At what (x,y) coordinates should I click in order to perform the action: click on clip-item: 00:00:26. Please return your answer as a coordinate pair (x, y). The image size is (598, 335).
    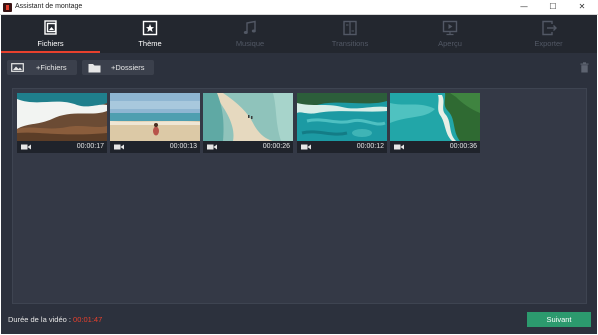
    Looking at the image, I should click on (248, 123).